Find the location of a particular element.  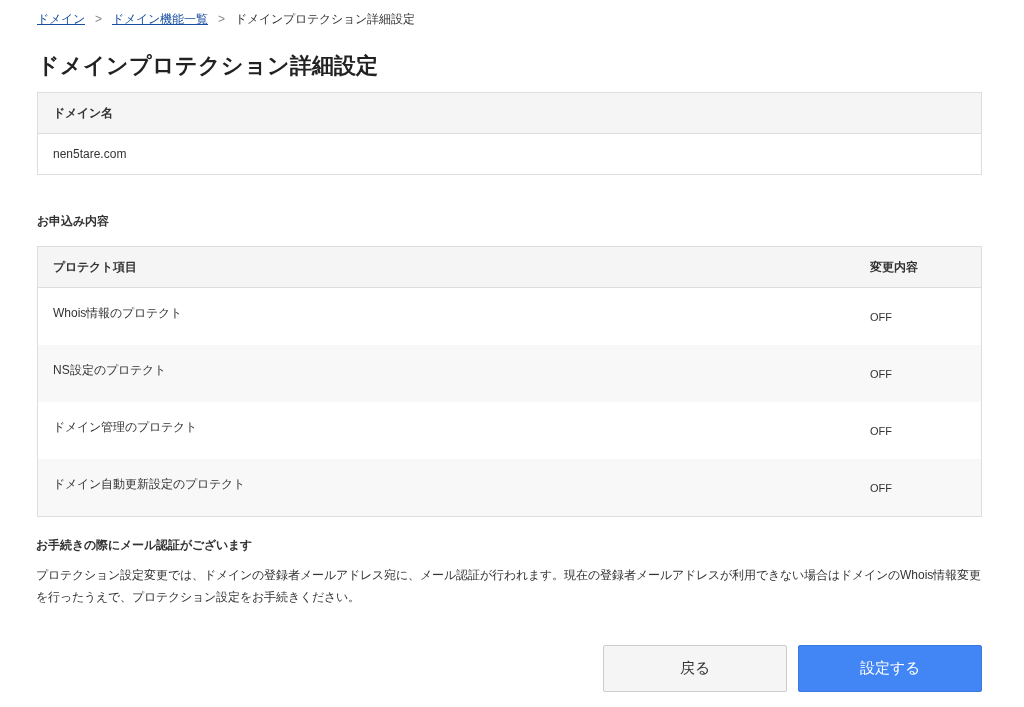

notice-title: お手続きの際にメール認証がございます is located at coordinates (144, 545).